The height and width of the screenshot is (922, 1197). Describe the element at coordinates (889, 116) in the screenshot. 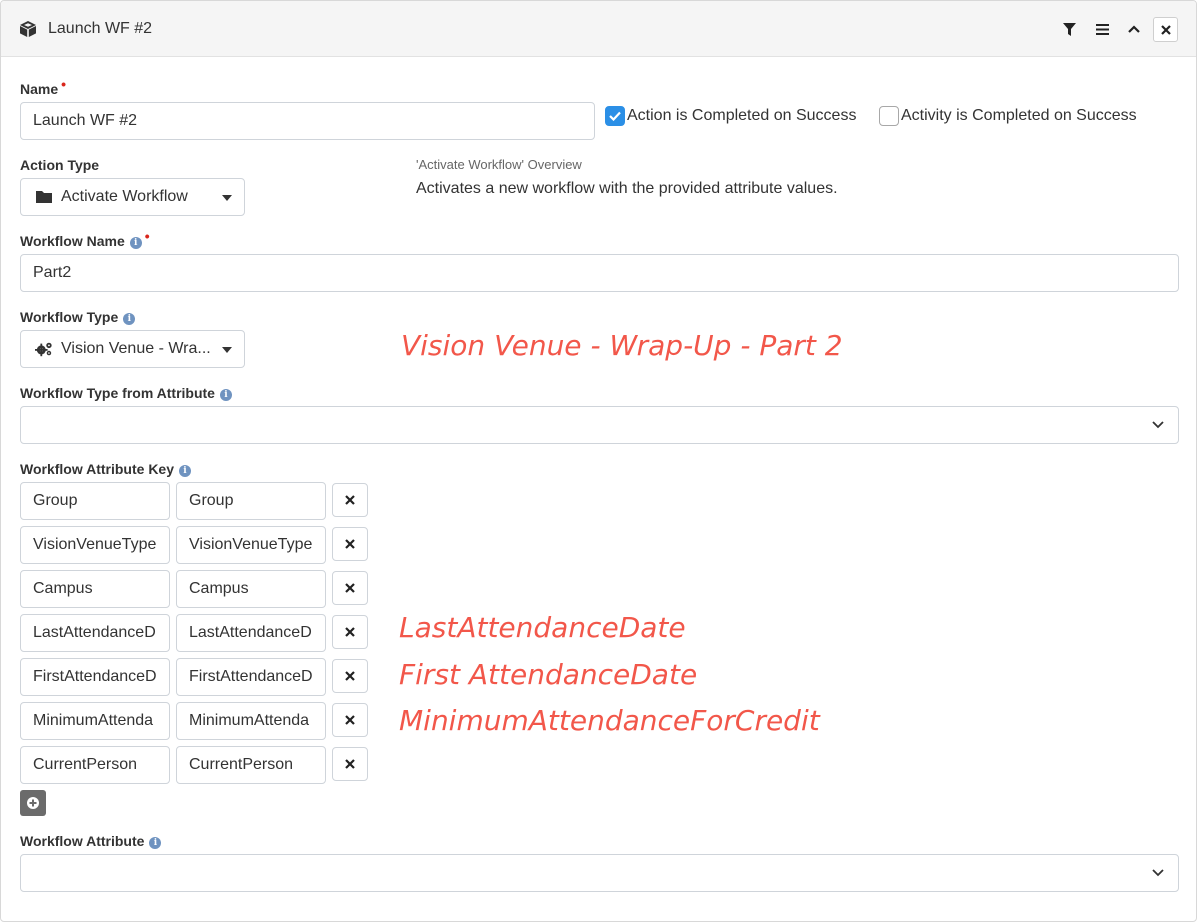

I see `checkbox-unchecked` at that location.